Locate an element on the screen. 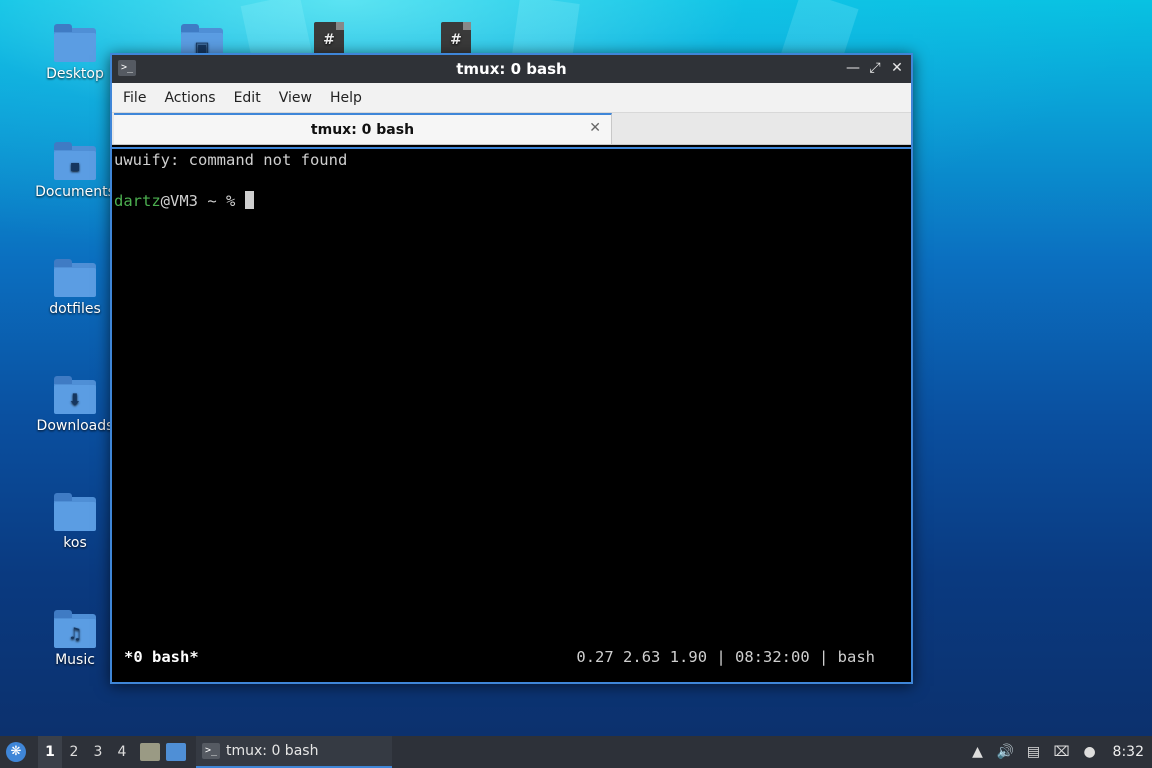 The image size is (1152, 768). clock: 8:32 is located at coordinates (1128, 752).